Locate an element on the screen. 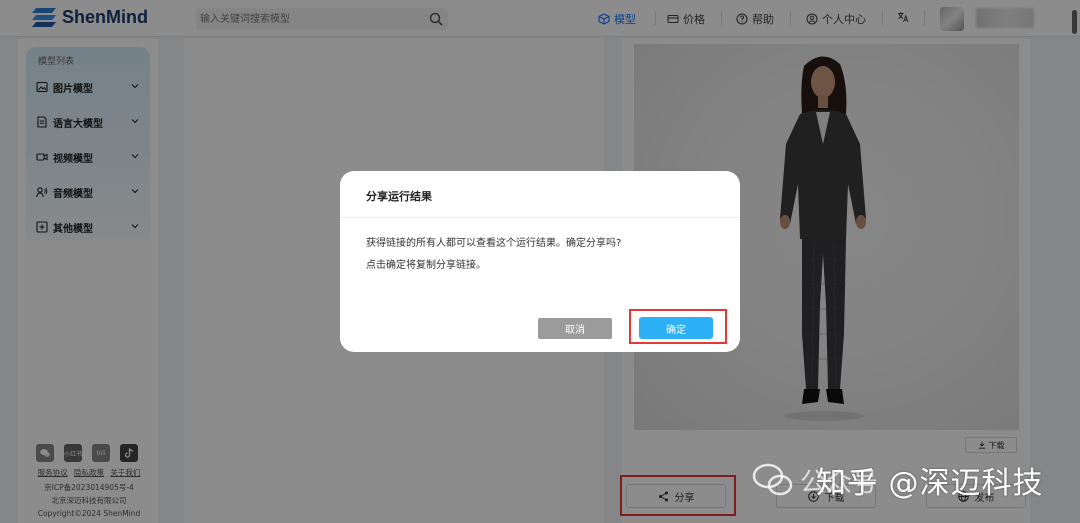  confirm-highlight-box is located at coordinates (678, 326).